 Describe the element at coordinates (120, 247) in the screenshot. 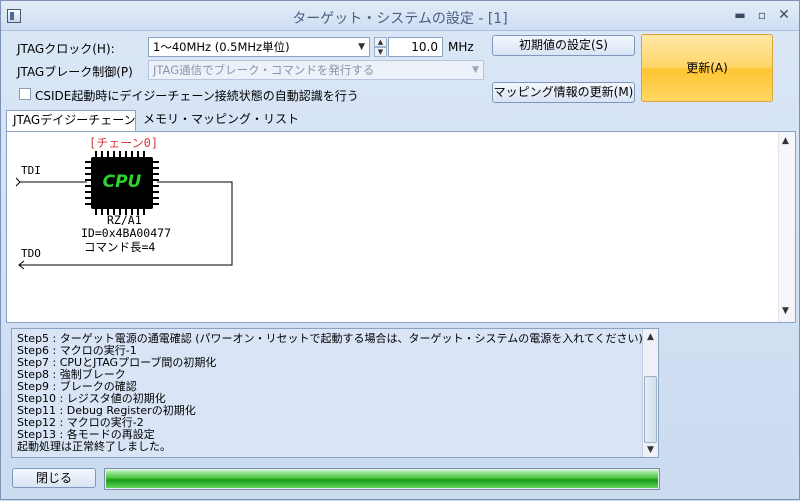

I see `command-length: コマンド長=4` at that location.